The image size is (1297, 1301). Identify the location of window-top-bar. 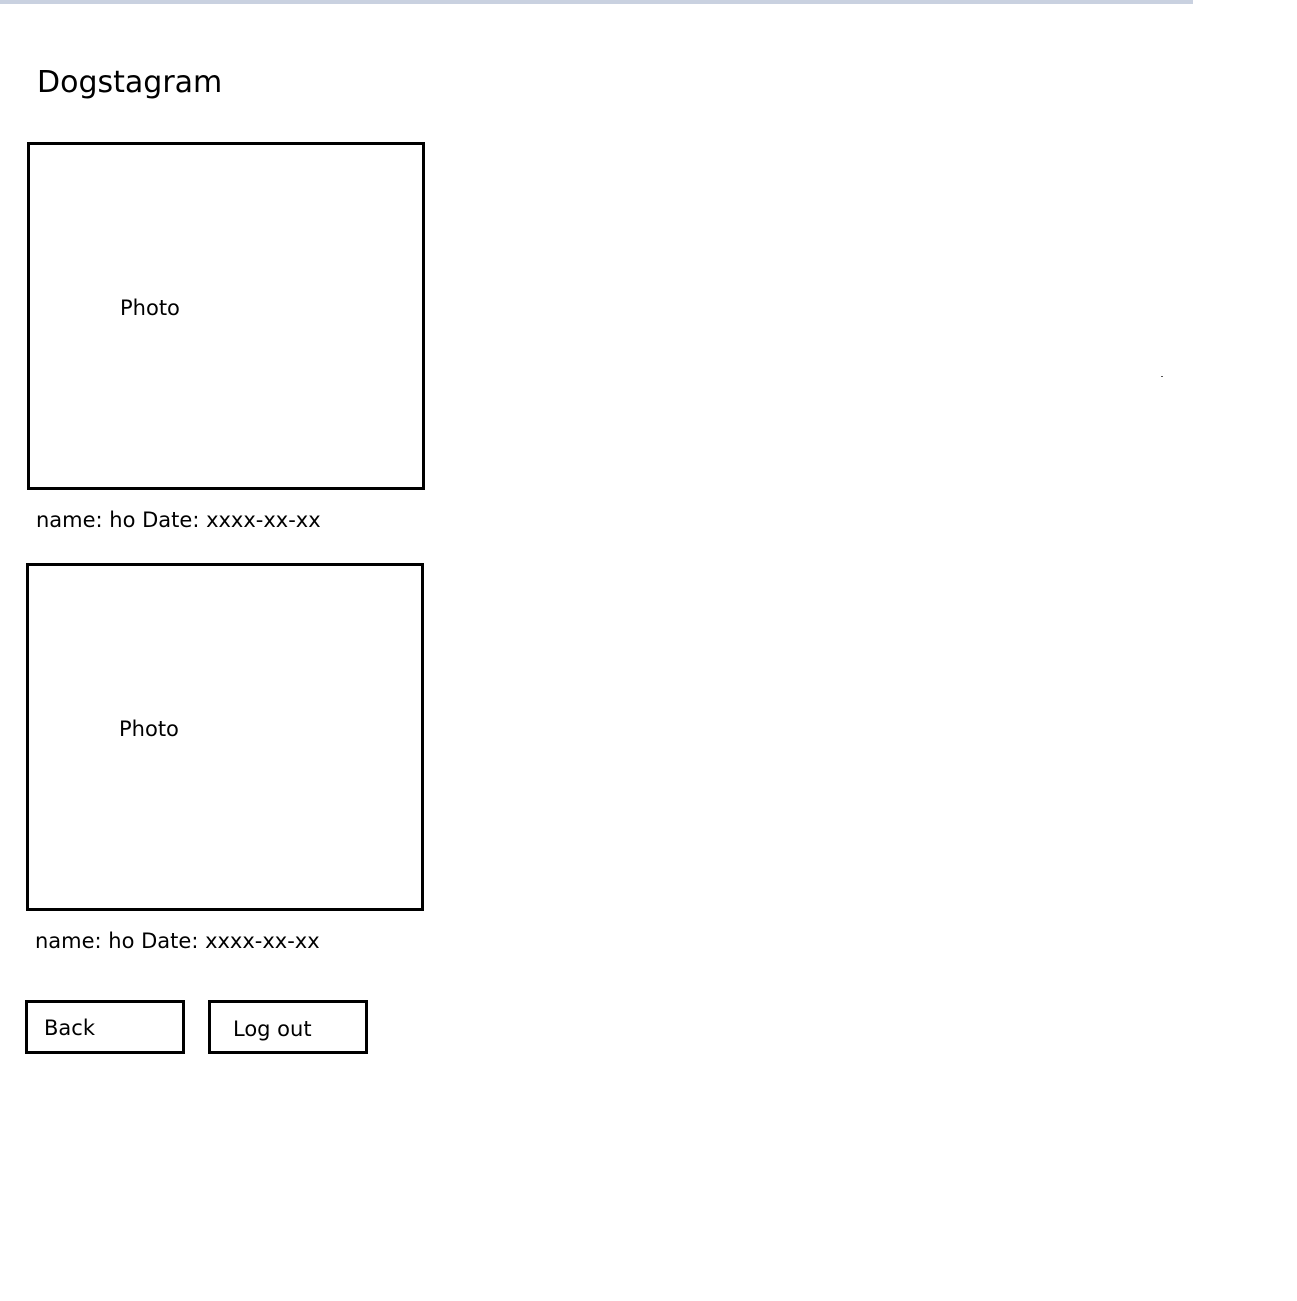
(596, 2).